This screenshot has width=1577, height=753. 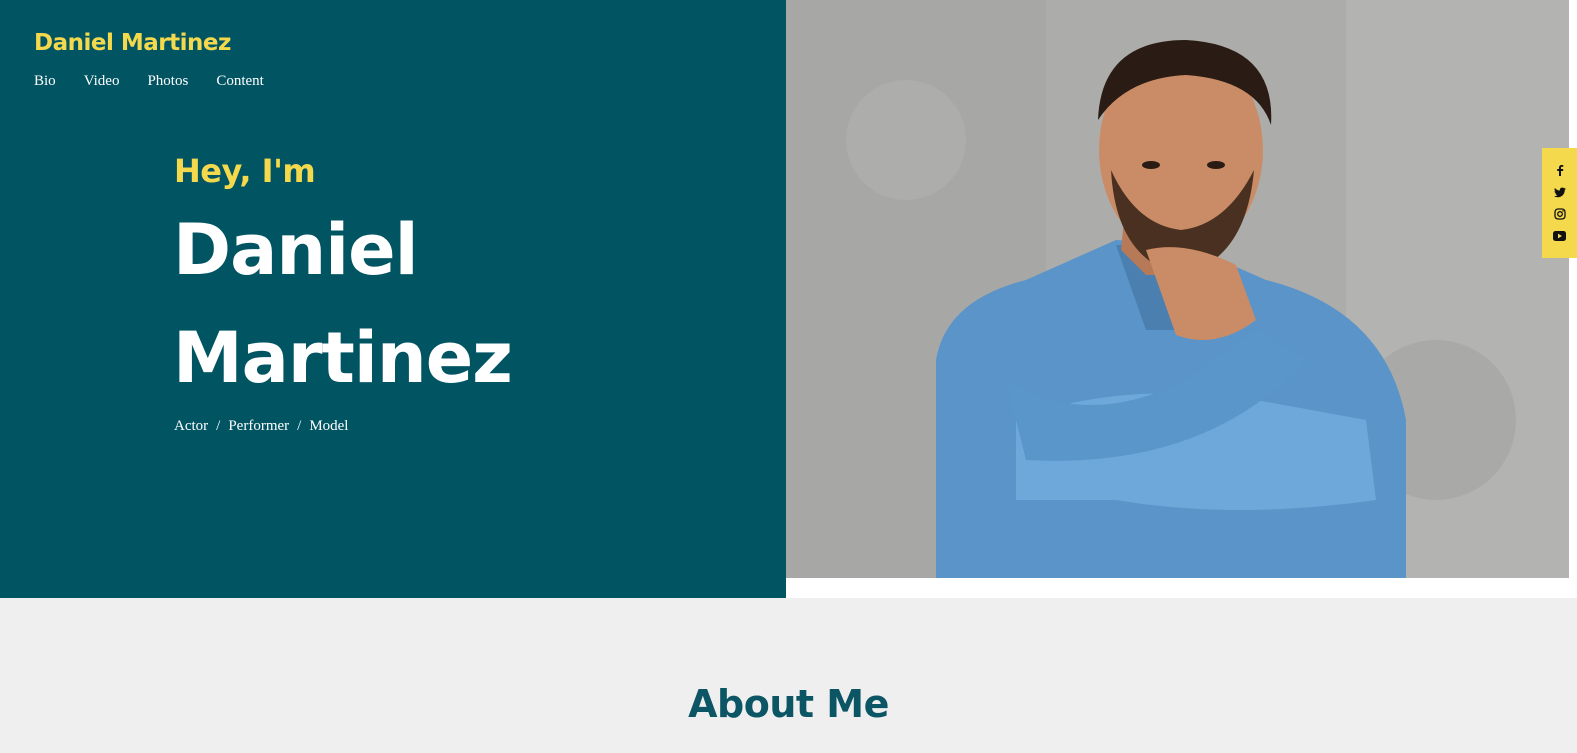 I want to click on social-sidebar, so click(x=1559, y=203).